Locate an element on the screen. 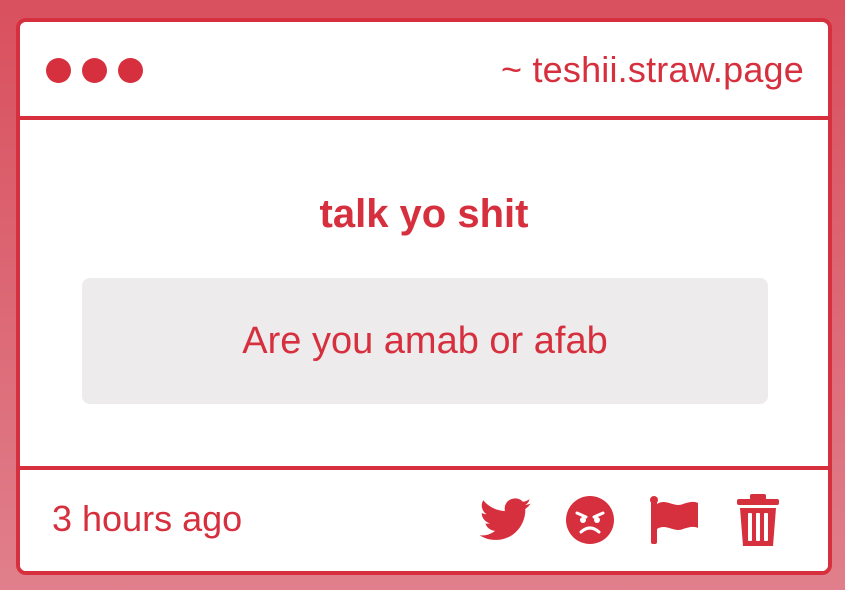 The image size is (845, 590). react-angry-button is located at coordinates (590, 520).